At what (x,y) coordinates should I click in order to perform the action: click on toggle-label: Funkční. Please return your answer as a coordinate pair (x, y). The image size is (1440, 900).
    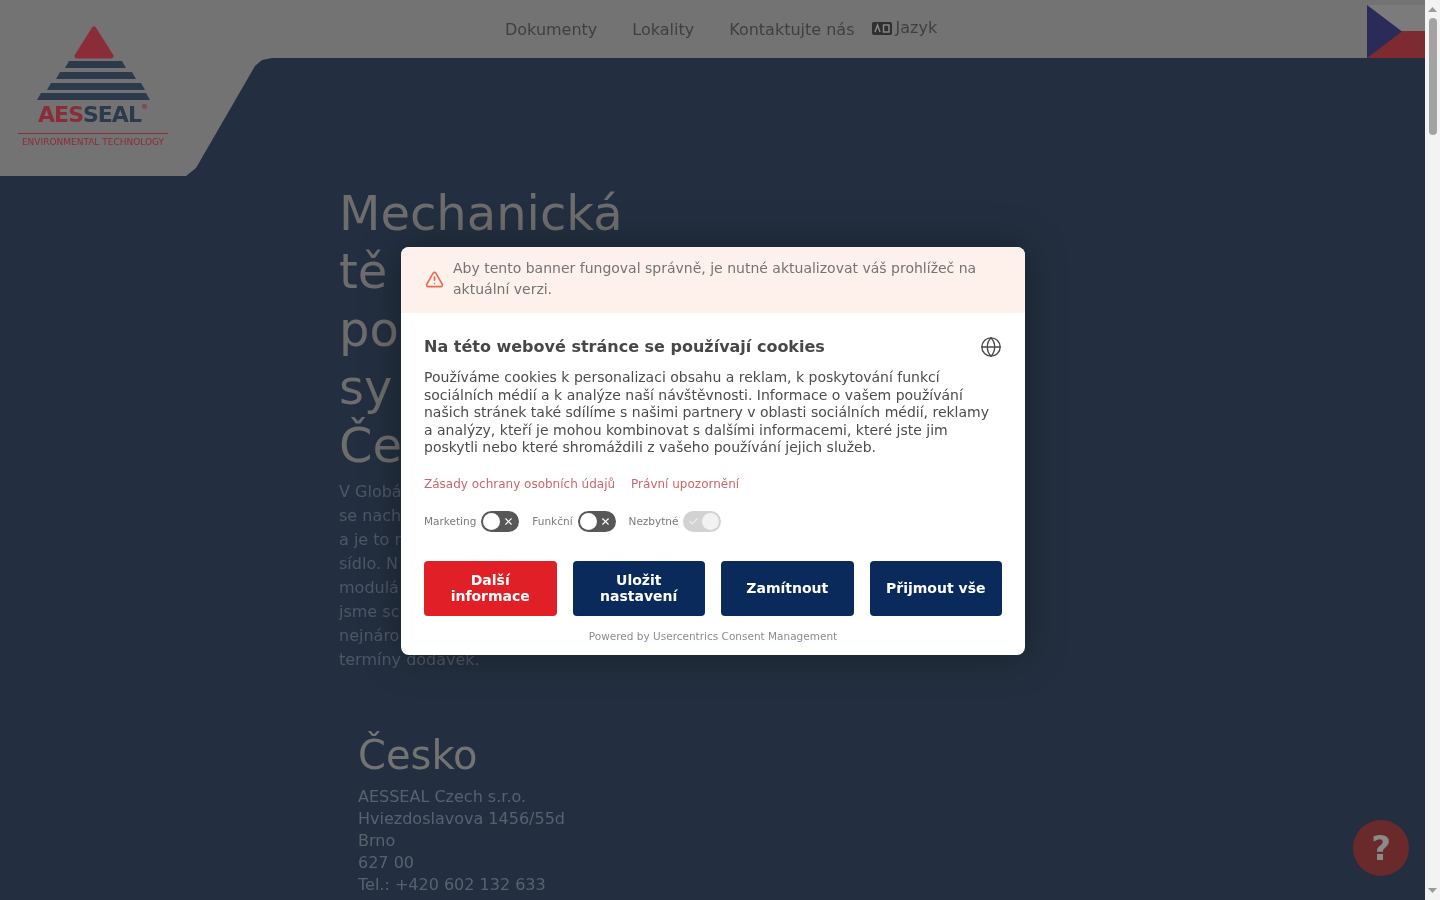
    Looking at the image, I should click on (552, 521).